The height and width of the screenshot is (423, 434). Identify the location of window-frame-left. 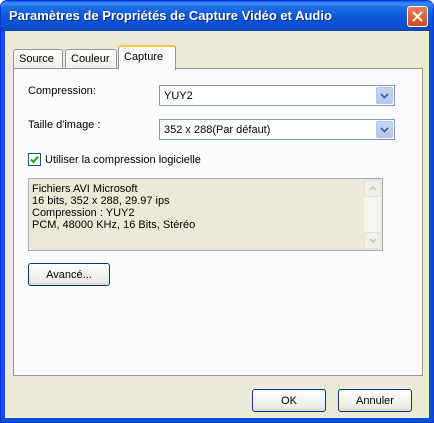
(3, 226).